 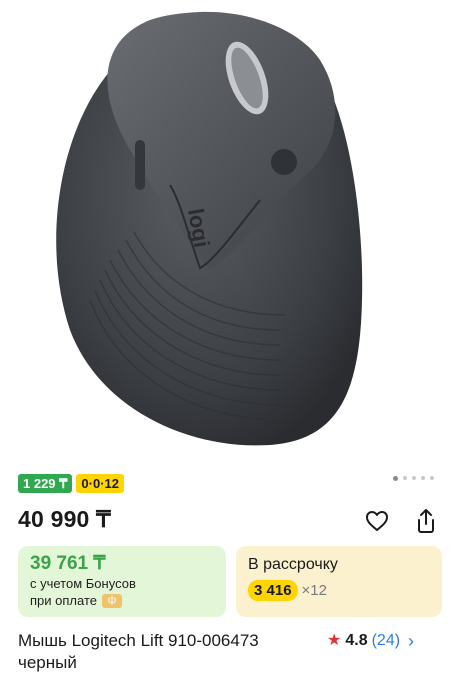 I want to click on installment-multiplier: ×12, so click(x=314, y=590).